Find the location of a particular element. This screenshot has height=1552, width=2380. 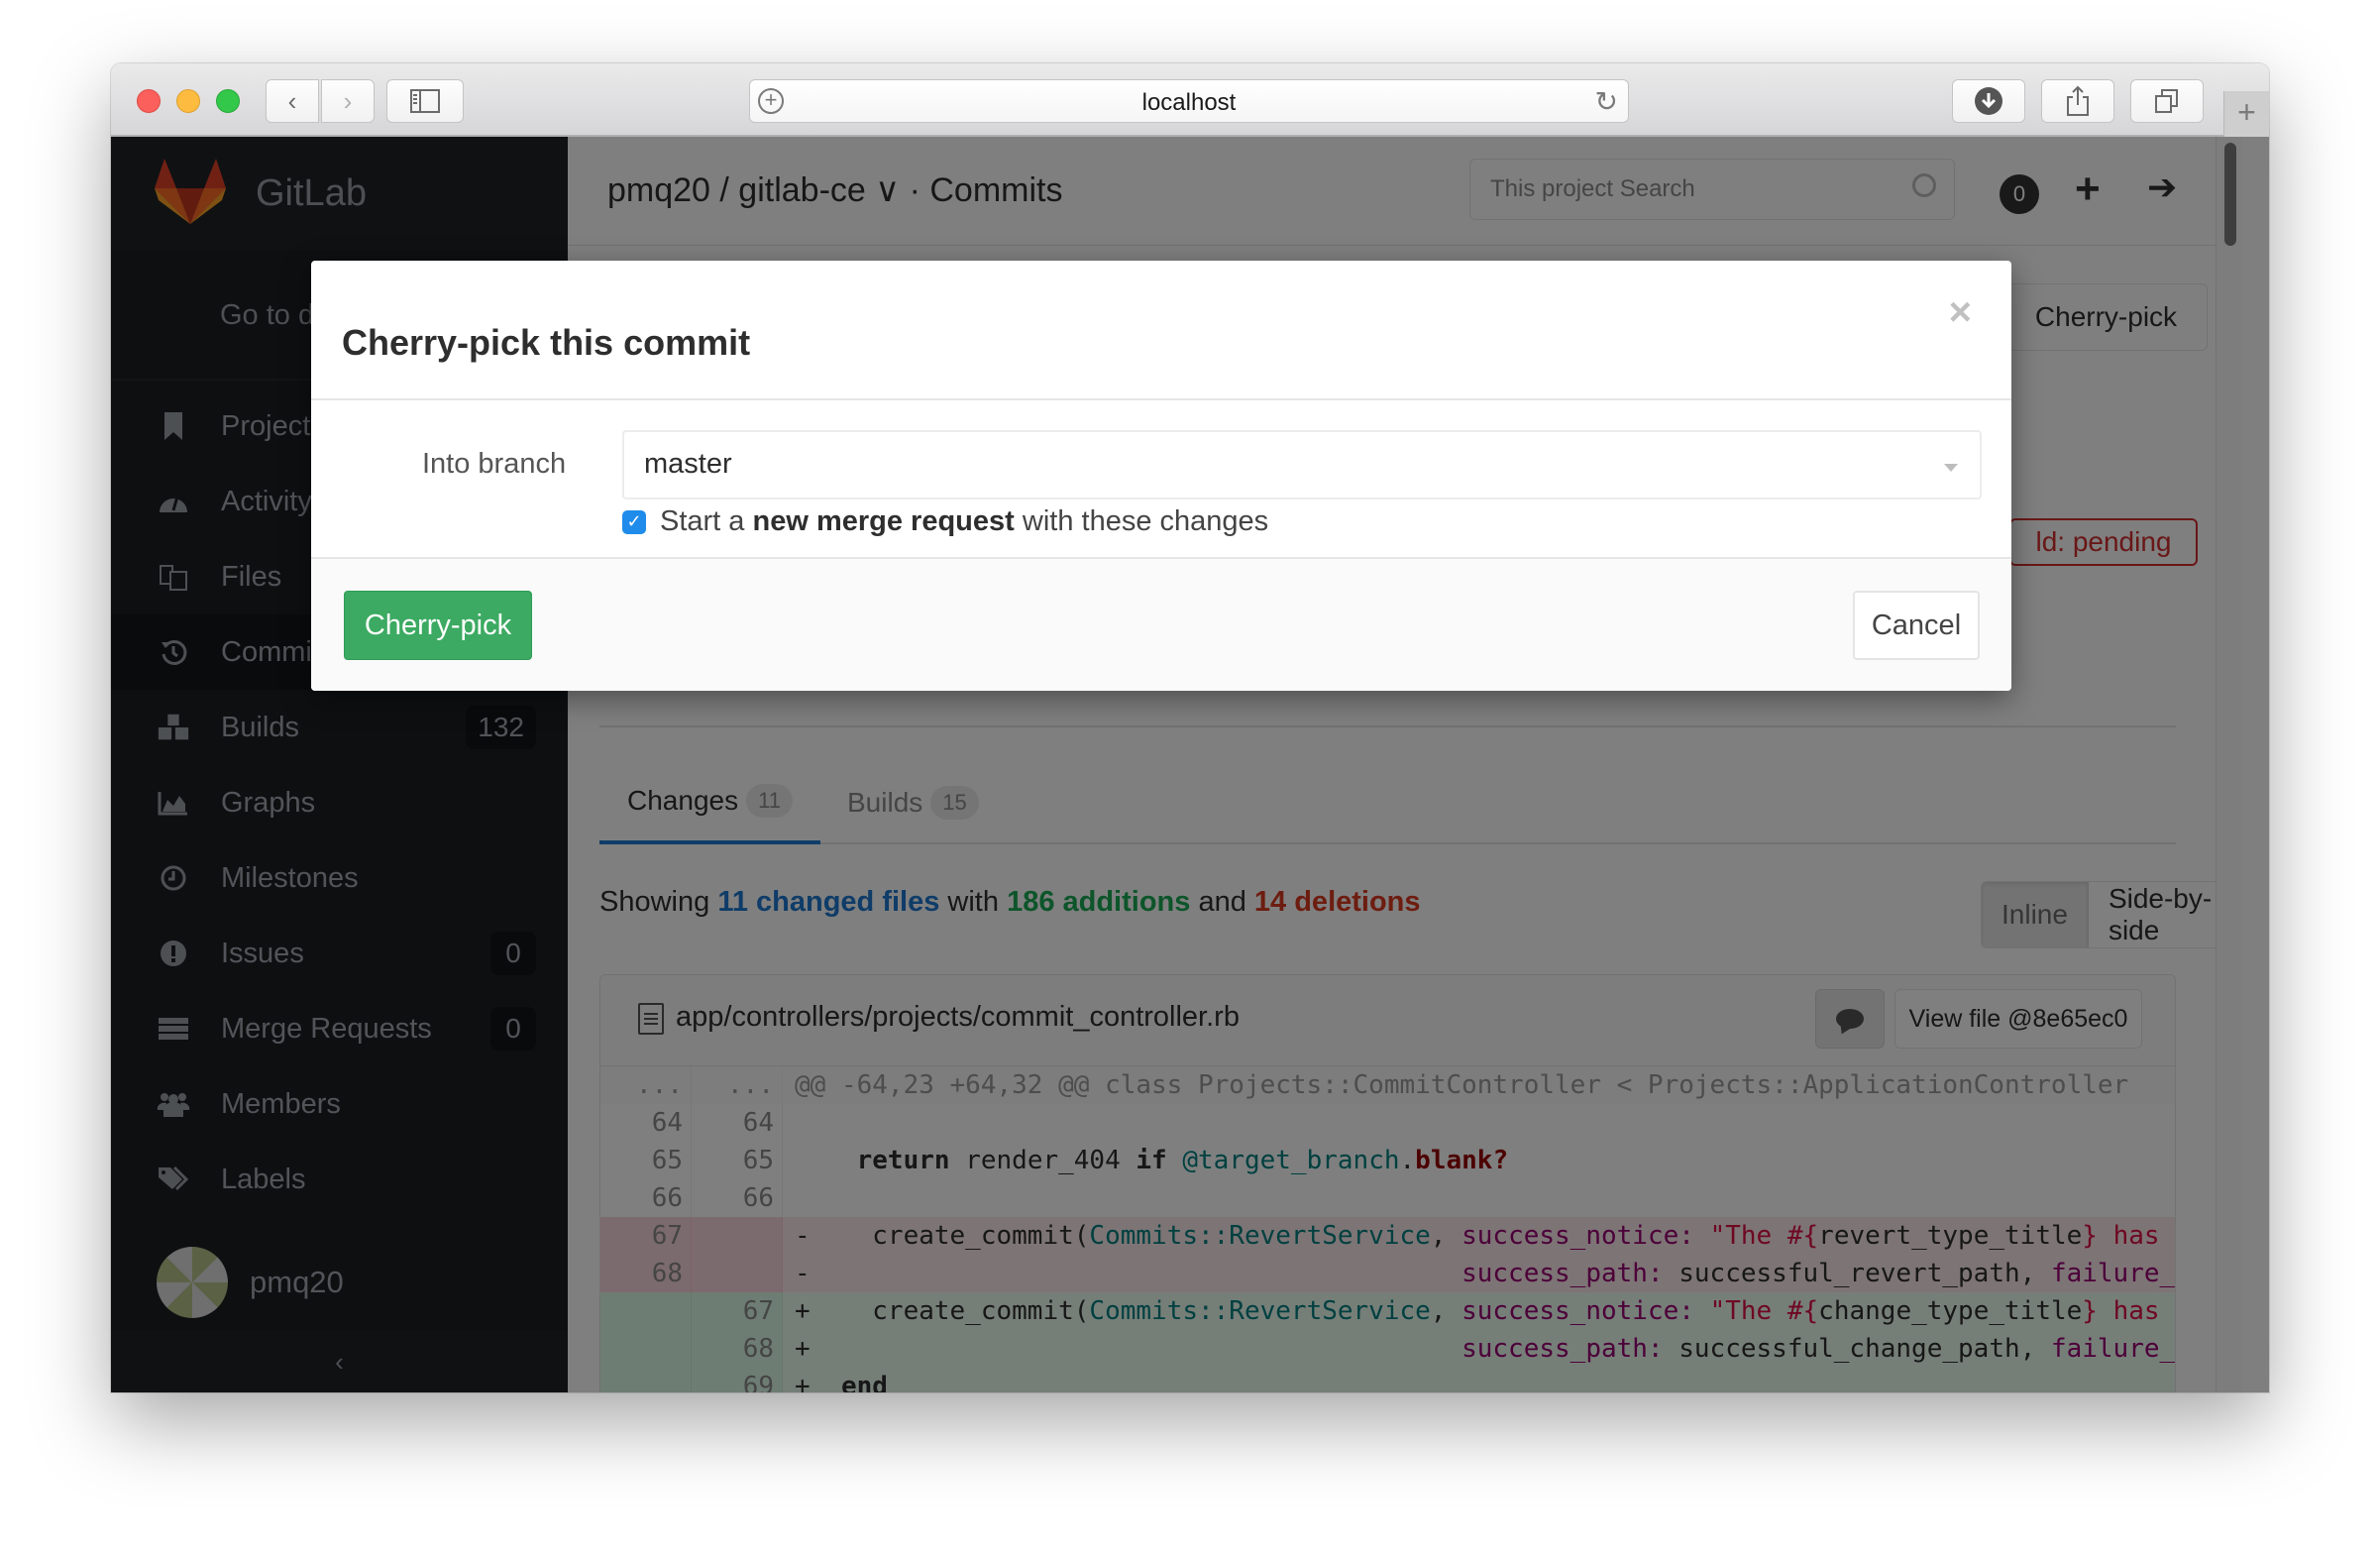

download-icon is located at coordinates (1988, 101).